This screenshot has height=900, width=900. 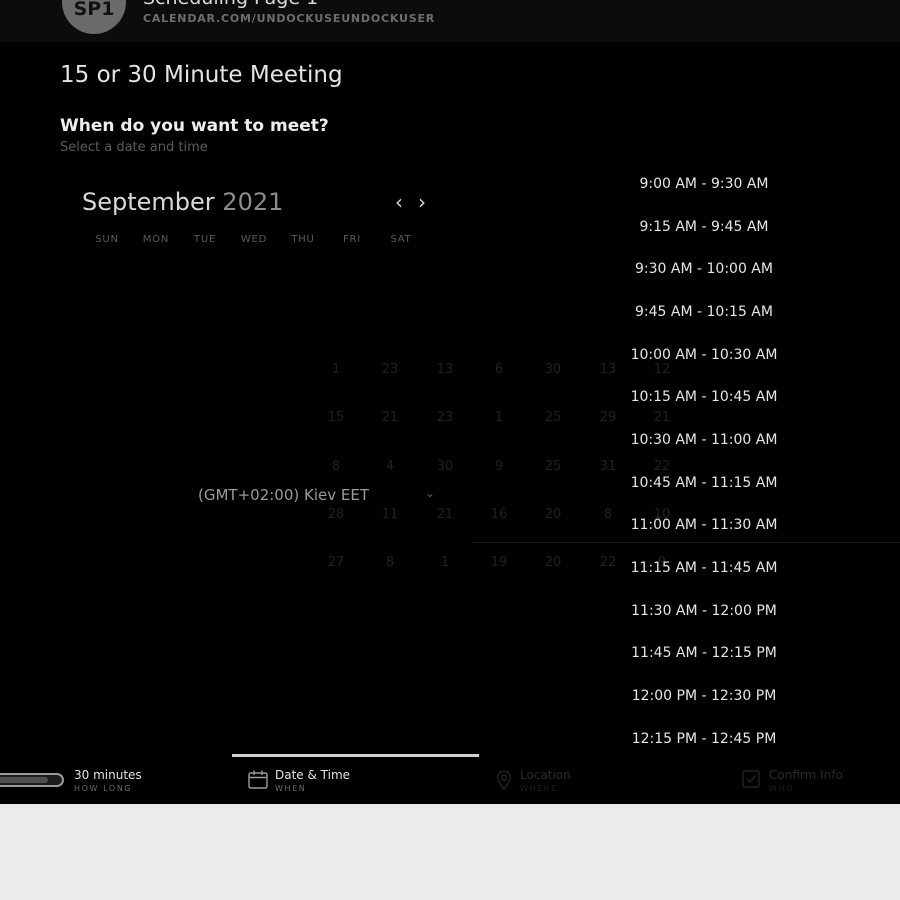 I want to click on step-duration-sub: HOW LONG, so click(x=103, y=788).